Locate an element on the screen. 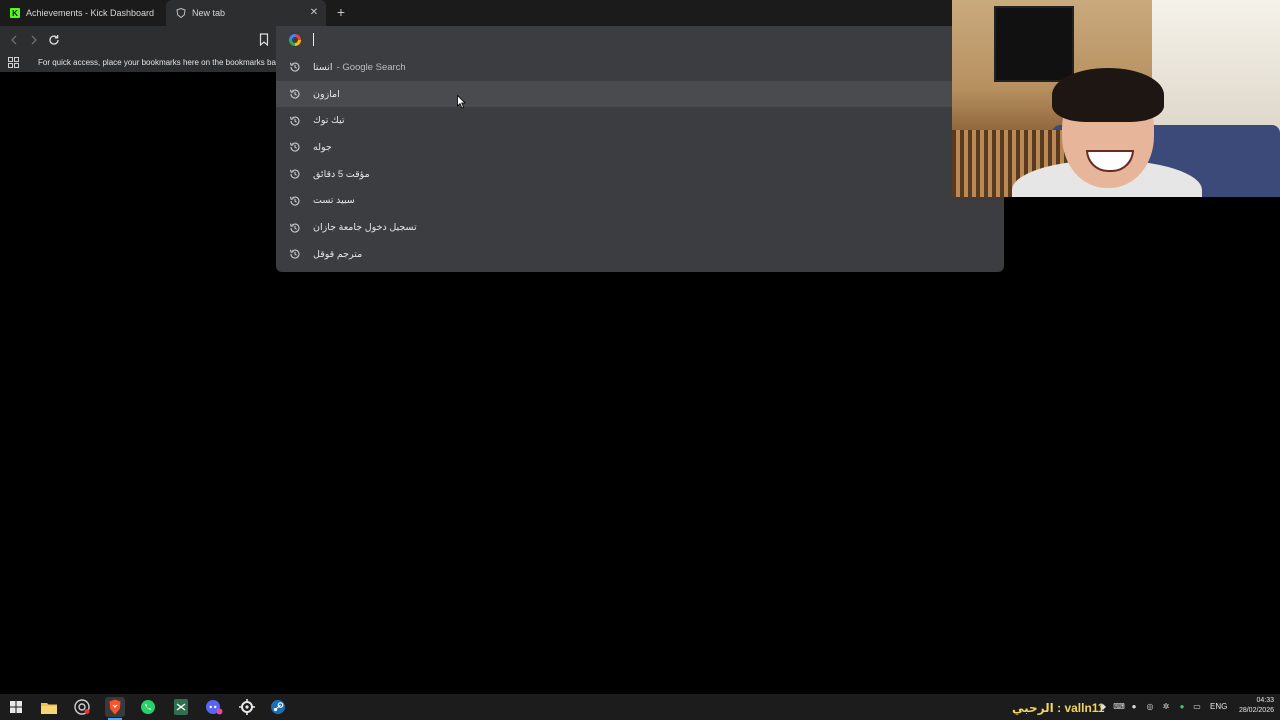  suggestion-item: تيك توك is located at coordinates (640, 120).